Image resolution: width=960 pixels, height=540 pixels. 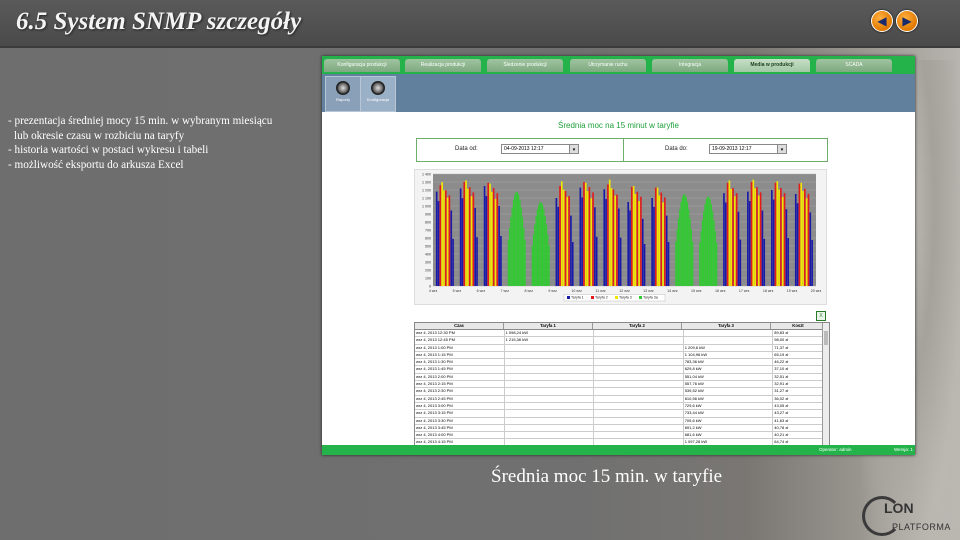 What do you see at coordinates (622, 341) in the screenshot?
I see `table-row: wrz 4, 2013 12:45 PM 1 215,36 kW 98,00 zł` at bounding box center [622, 341].